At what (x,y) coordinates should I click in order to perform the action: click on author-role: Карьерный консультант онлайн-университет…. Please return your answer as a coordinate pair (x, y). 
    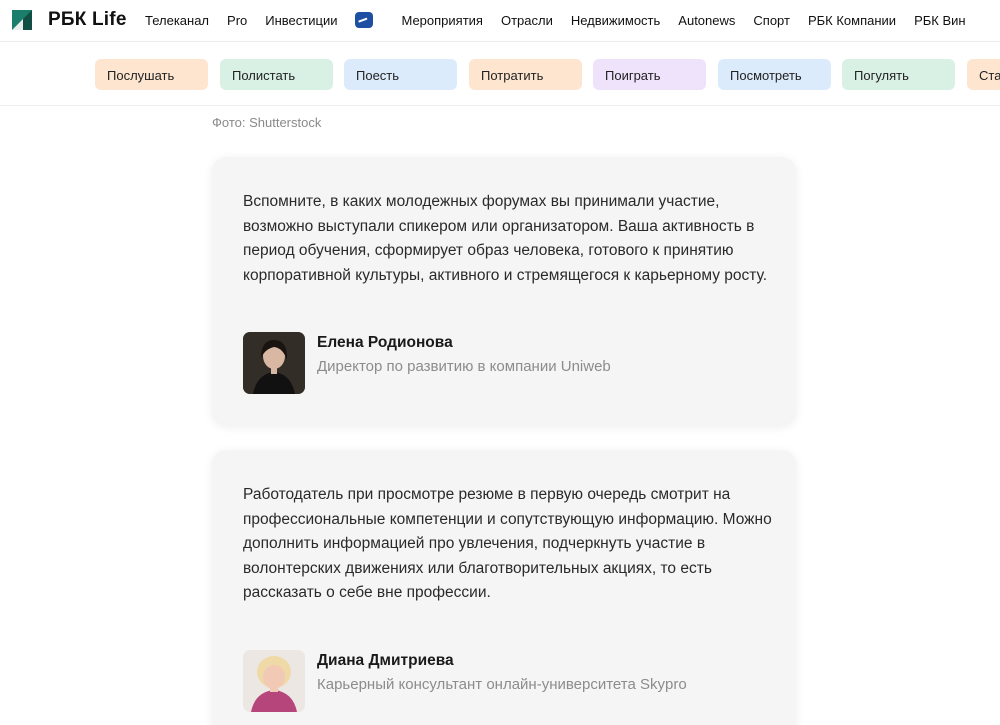
    Looking at the image, I should click on (502, 684).